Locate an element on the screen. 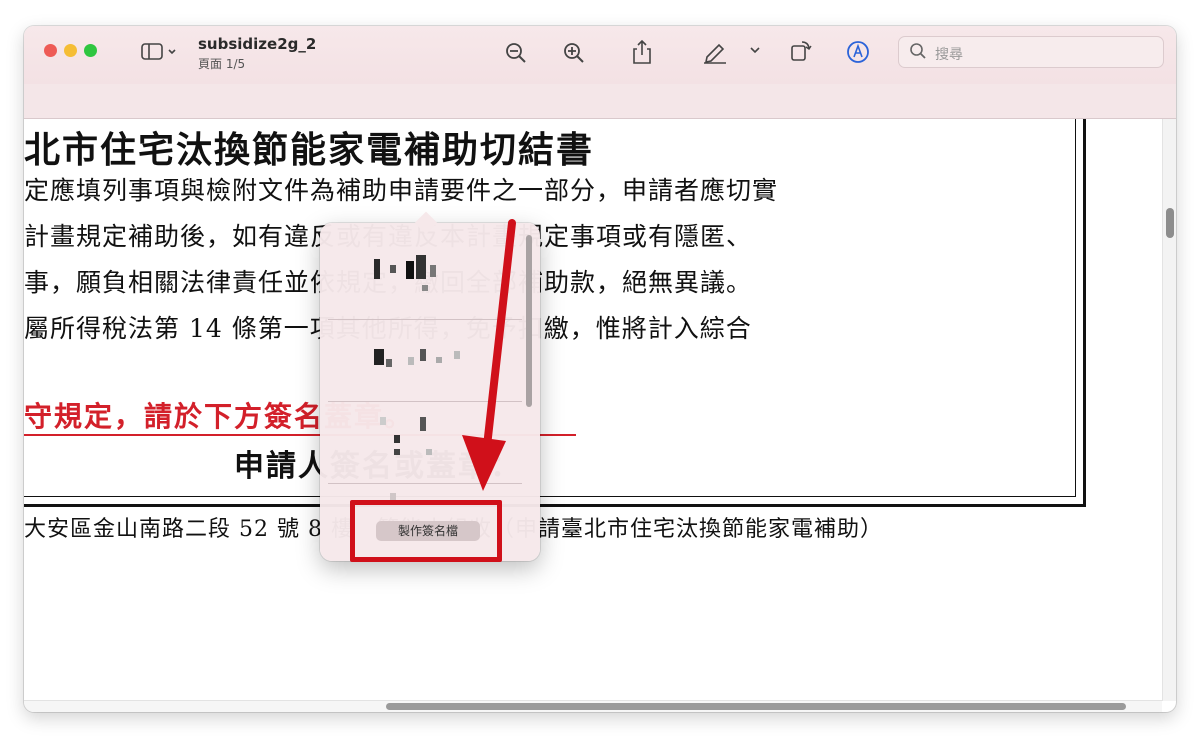 This screenshot has width=1200, height=737. rotate-button is located at coordinates (801, 51).